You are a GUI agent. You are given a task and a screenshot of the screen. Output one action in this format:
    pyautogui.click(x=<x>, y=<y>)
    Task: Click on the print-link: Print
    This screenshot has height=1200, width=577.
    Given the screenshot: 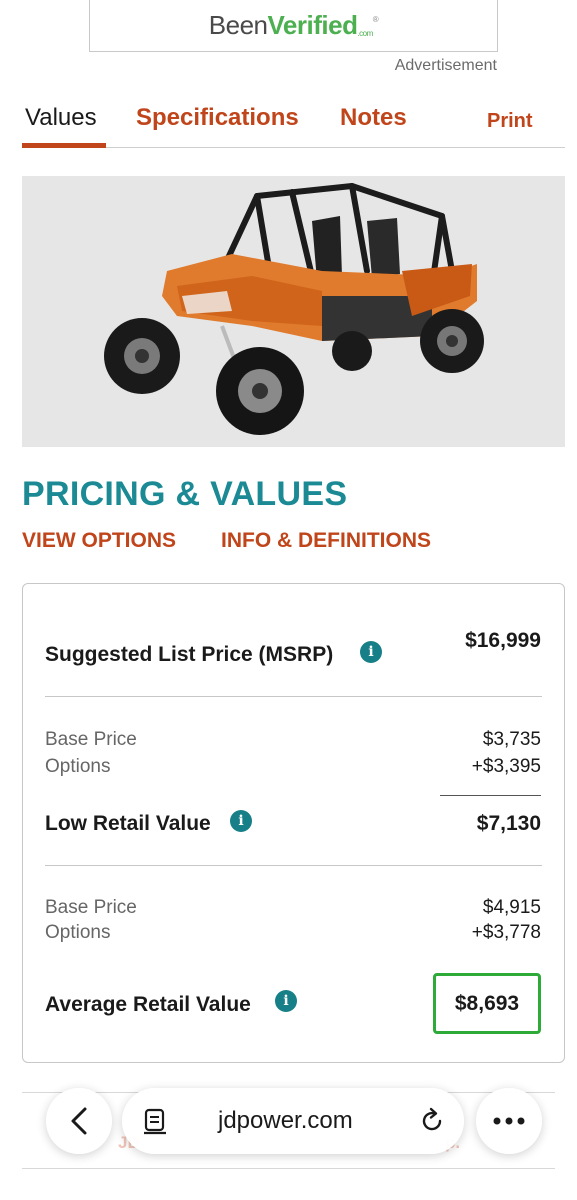 What is the action you would take?
    pyautogui.click(x=510, y=121)
    